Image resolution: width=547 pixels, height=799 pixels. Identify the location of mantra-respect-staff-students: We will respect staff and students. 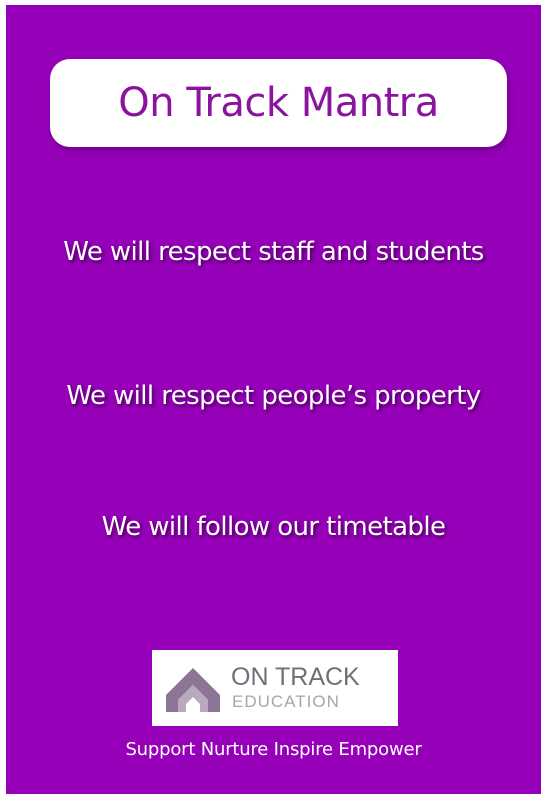
(273, 252).